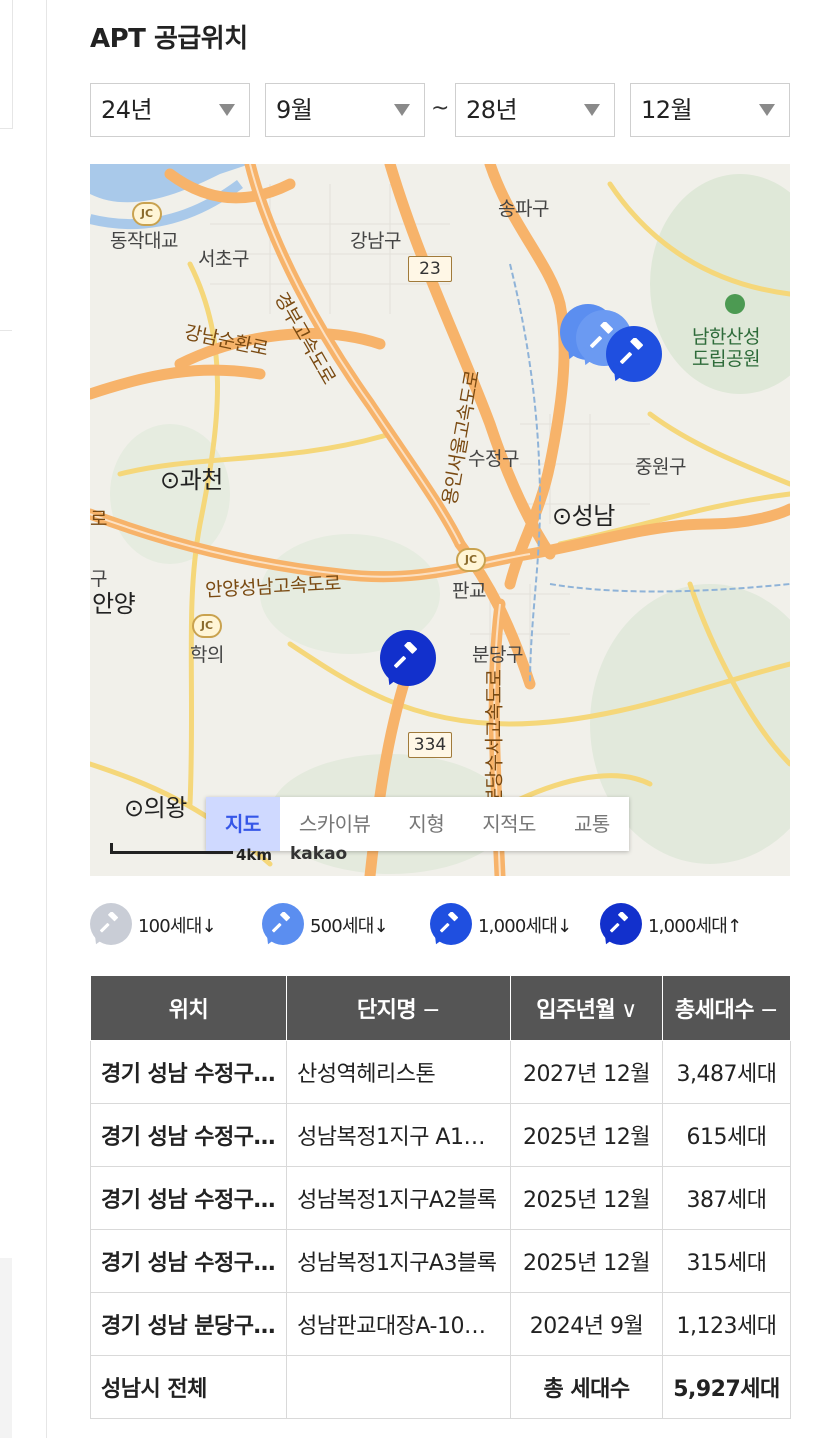 The image size is (827, 1438). What do you see at coordinates (171, 848) in the screenshot?
I see `map-scale-bar` at bounding box center [171, 848].